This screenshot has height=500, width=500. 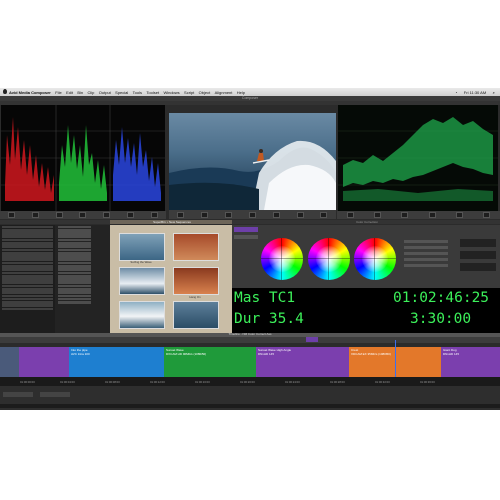 I want to click on cc-mode-tab, so click(x=246, y=229).